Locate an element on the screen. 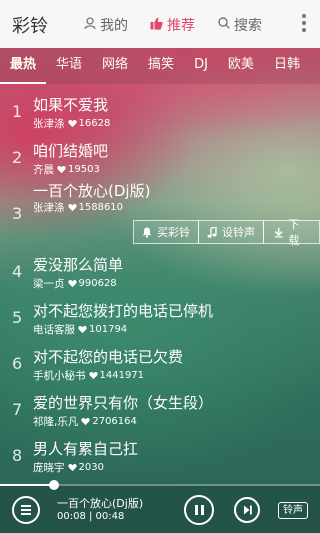 The height and width of the screenshot is (533, 320). person-icon is located at coordinates (90, 25).